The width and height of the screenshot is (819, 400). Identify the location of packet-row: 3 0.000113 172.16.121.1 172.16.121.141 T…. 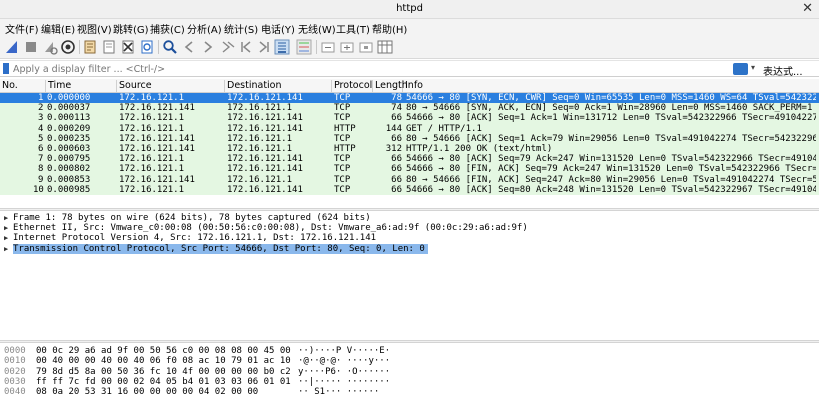
(409, 118).